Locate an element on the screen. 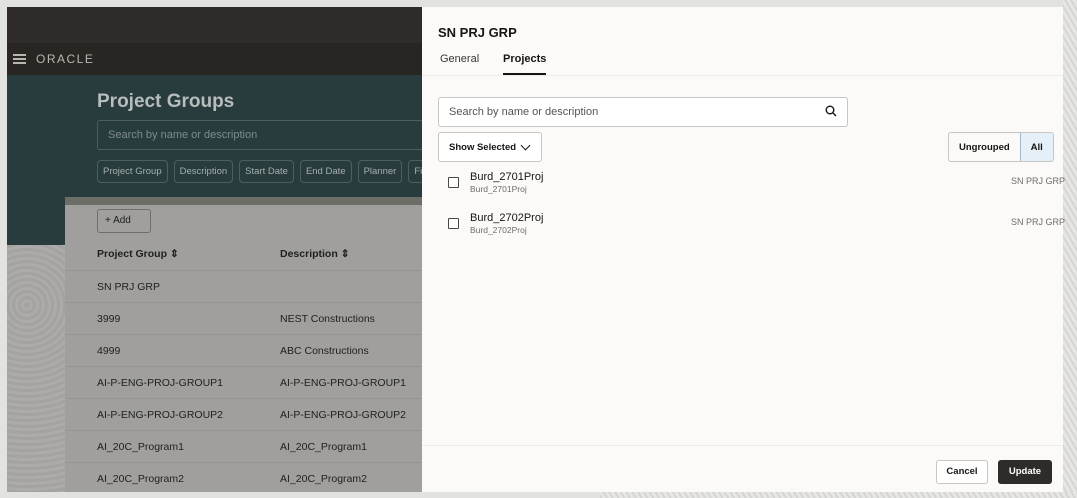  card-banner is located at coordinates (243, 201).